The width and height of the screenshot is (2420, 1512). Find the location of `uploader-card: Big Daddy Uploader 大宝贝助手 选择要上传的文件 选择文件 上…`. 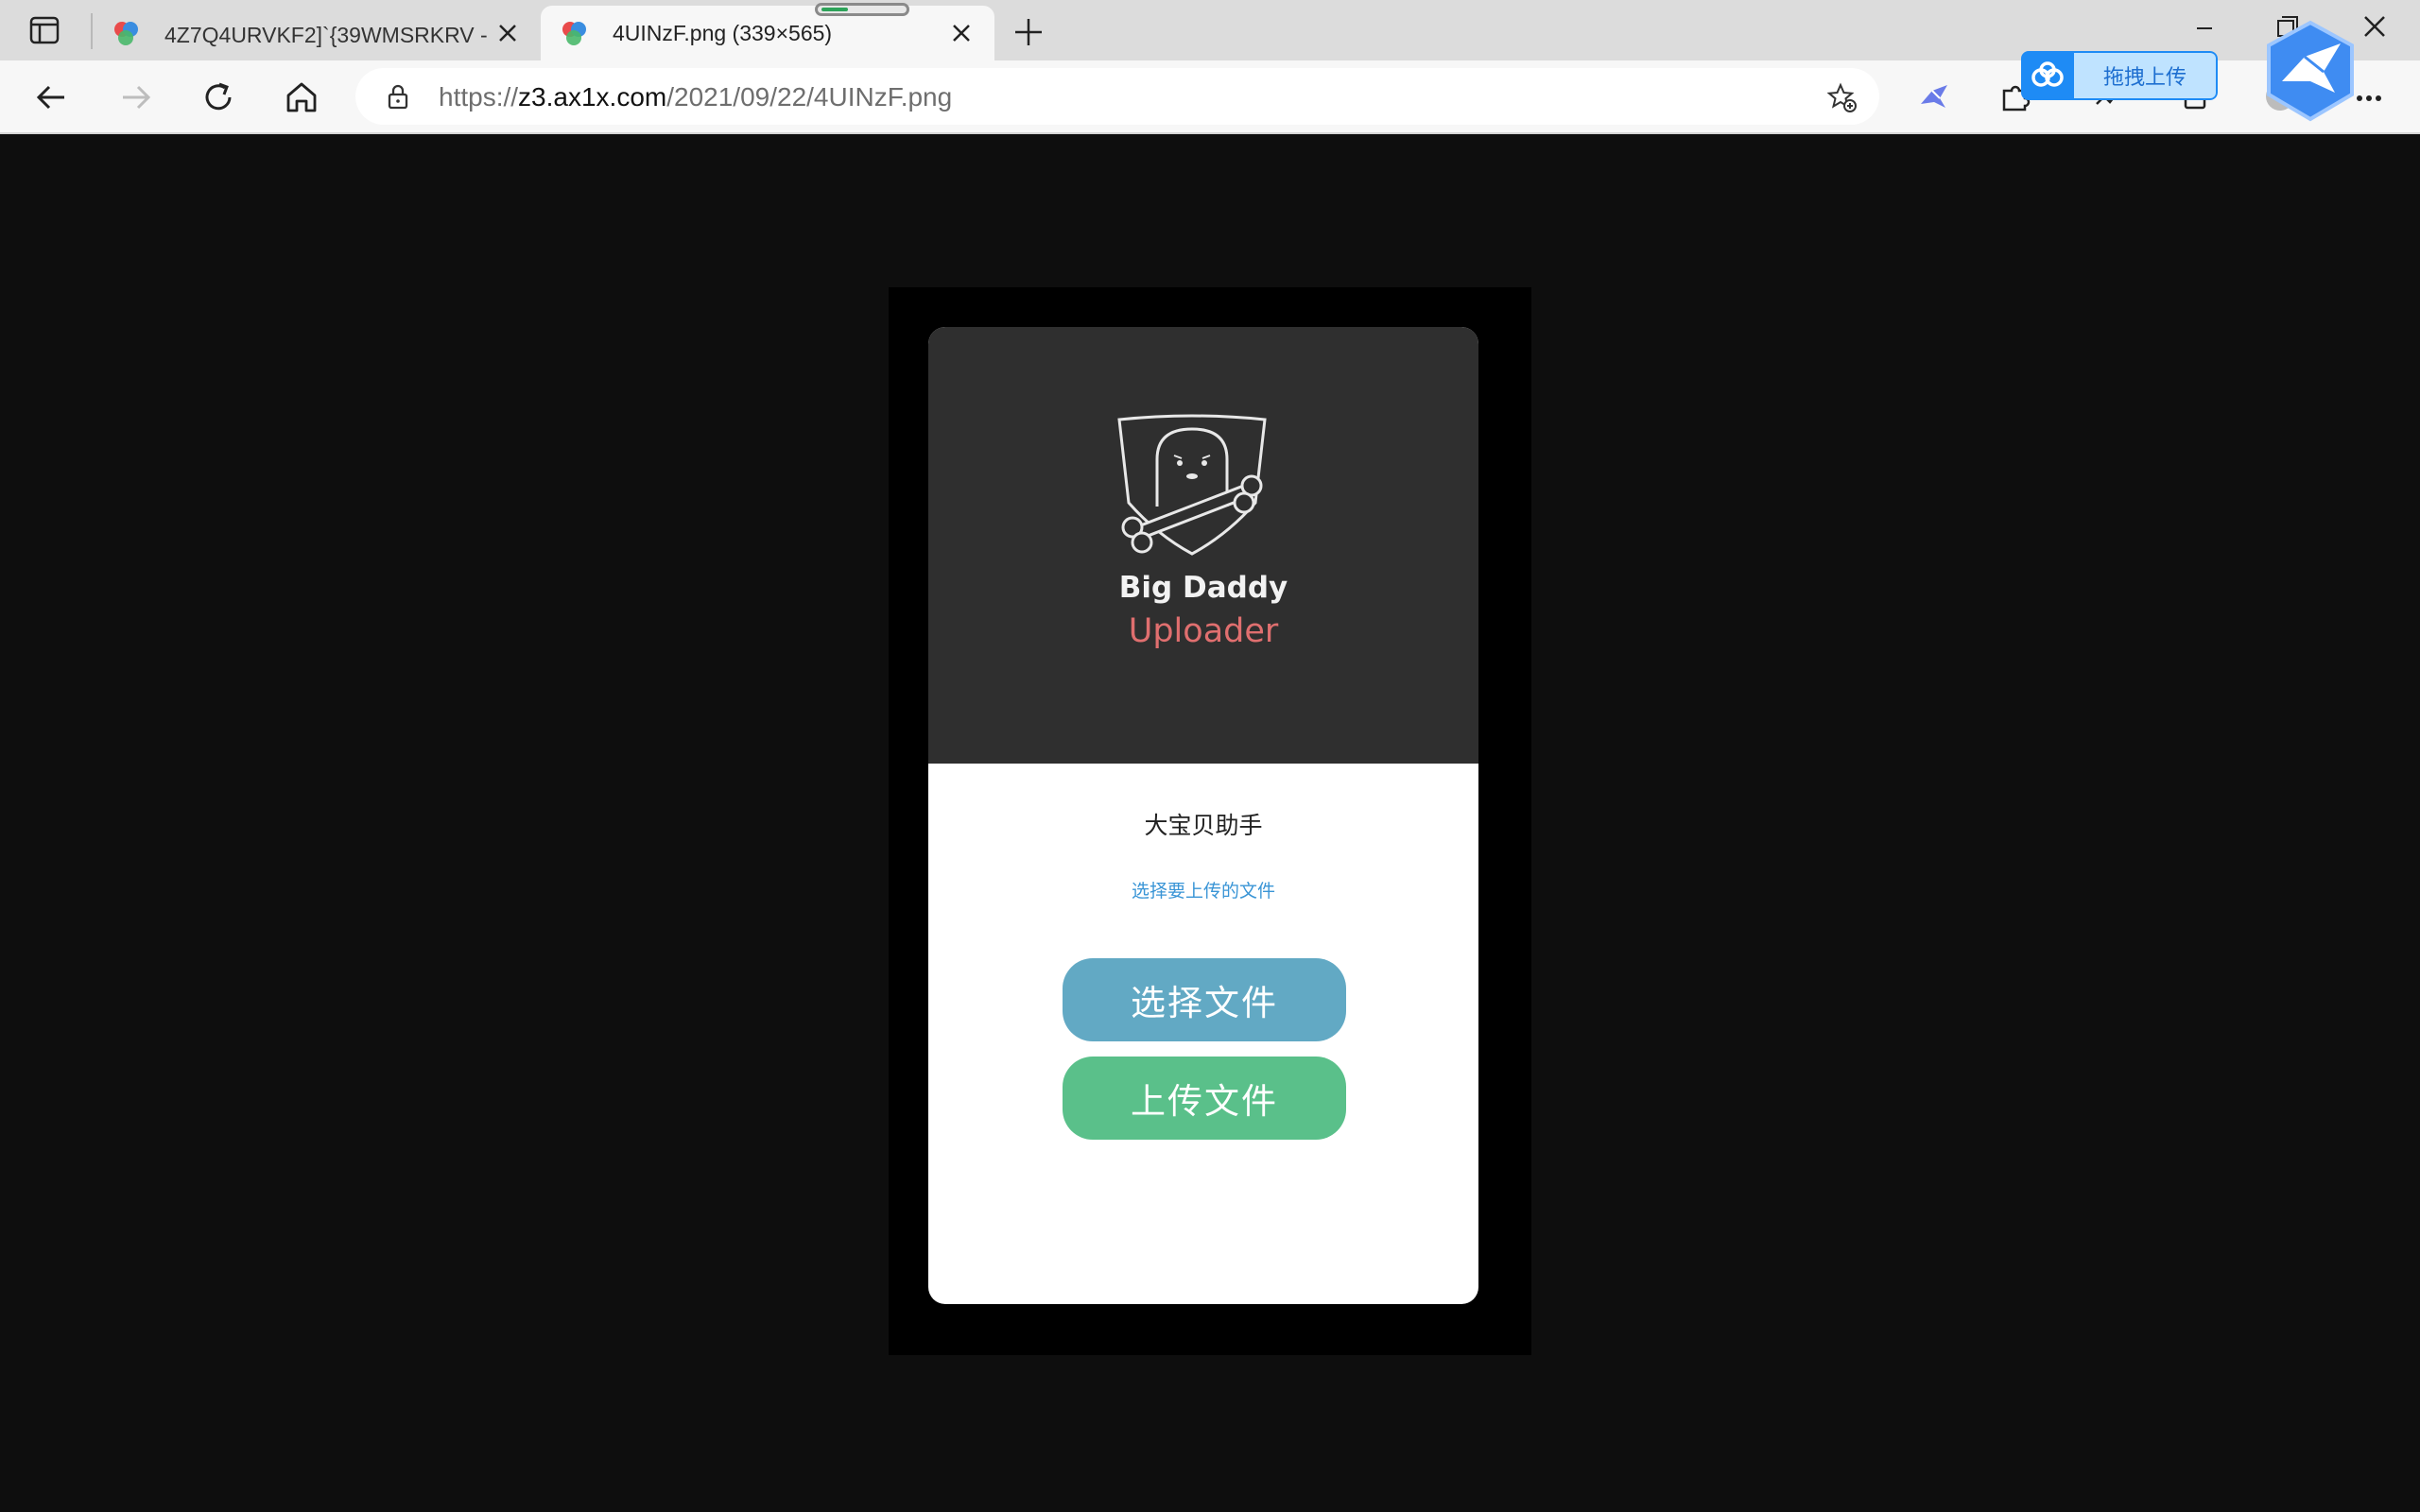

uploader-card: Big Daddy Uploader 大宝贝助手 选择要上传的文件 选择文件 上… is located at coordinates (1203, 815).